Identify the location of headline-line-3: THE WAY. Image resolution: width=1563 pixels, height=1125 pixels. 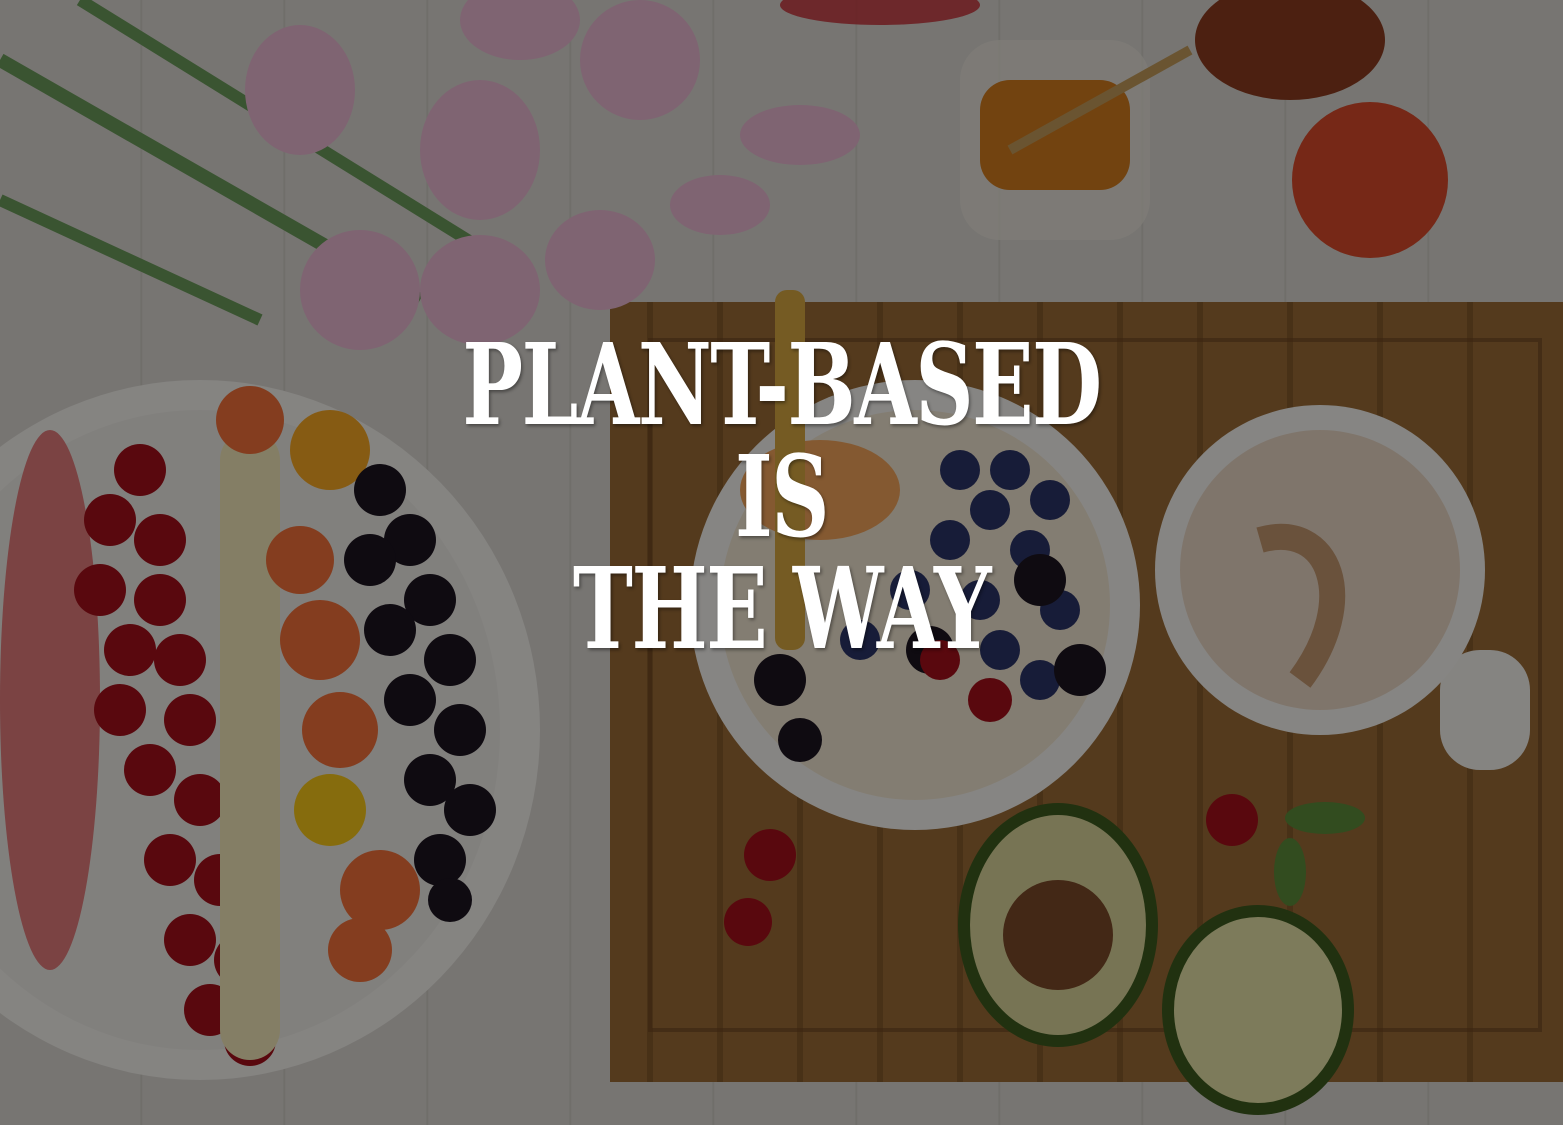
(782, 609).